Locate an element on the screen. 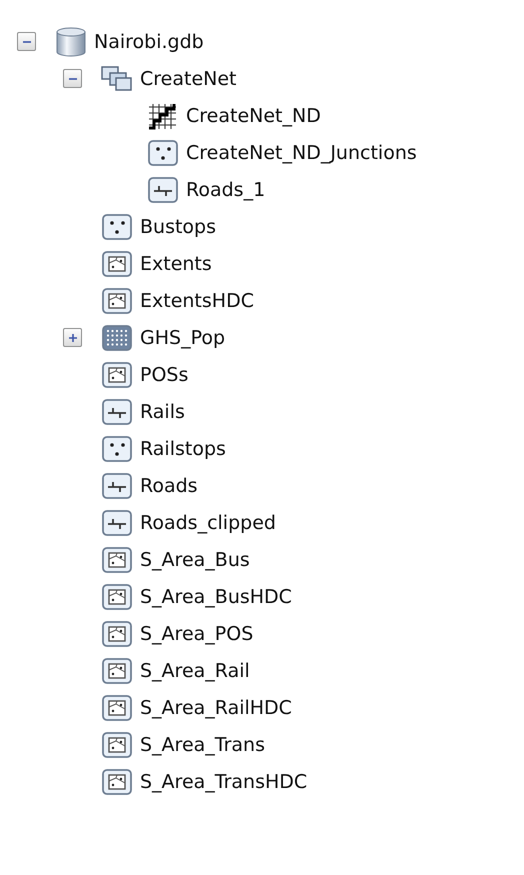 Image resolution: width=524 pixels, height=875 pixels. tree-item: CreateNet_ND is located at coordinates (253, 115).